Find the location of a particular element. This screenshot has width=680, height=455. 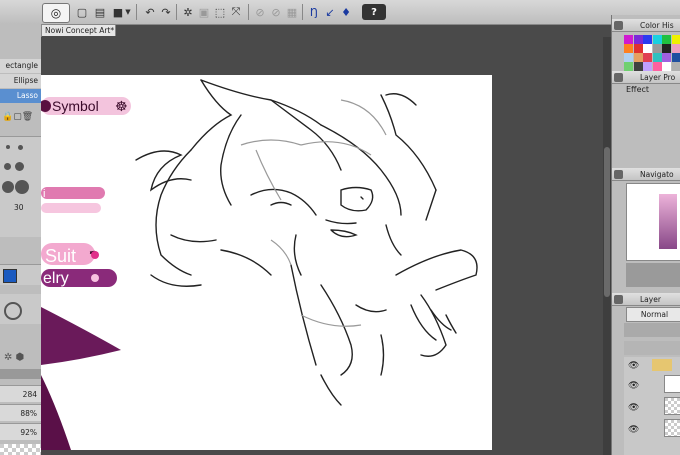

select-all-button: ⬚ is located at coordinates (220, 12).